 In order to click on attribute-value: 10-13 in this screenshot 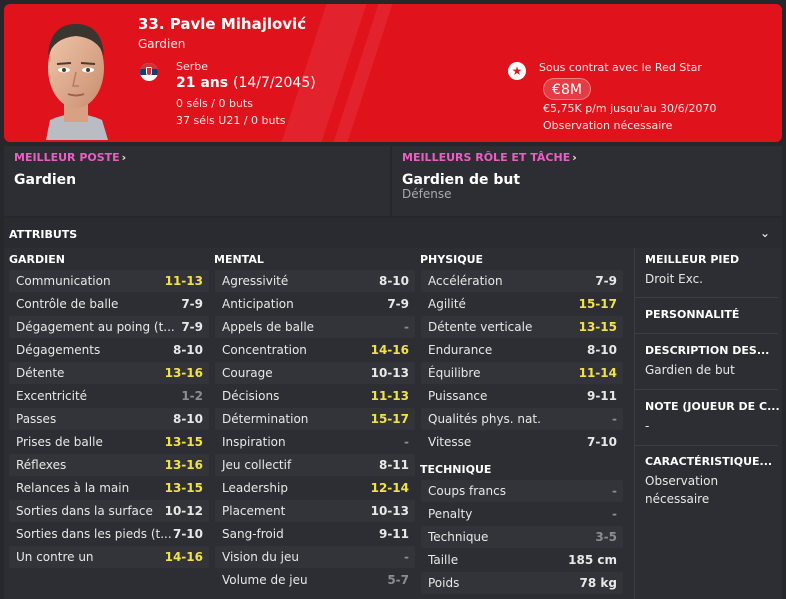, I will do `click(389, 511)`.